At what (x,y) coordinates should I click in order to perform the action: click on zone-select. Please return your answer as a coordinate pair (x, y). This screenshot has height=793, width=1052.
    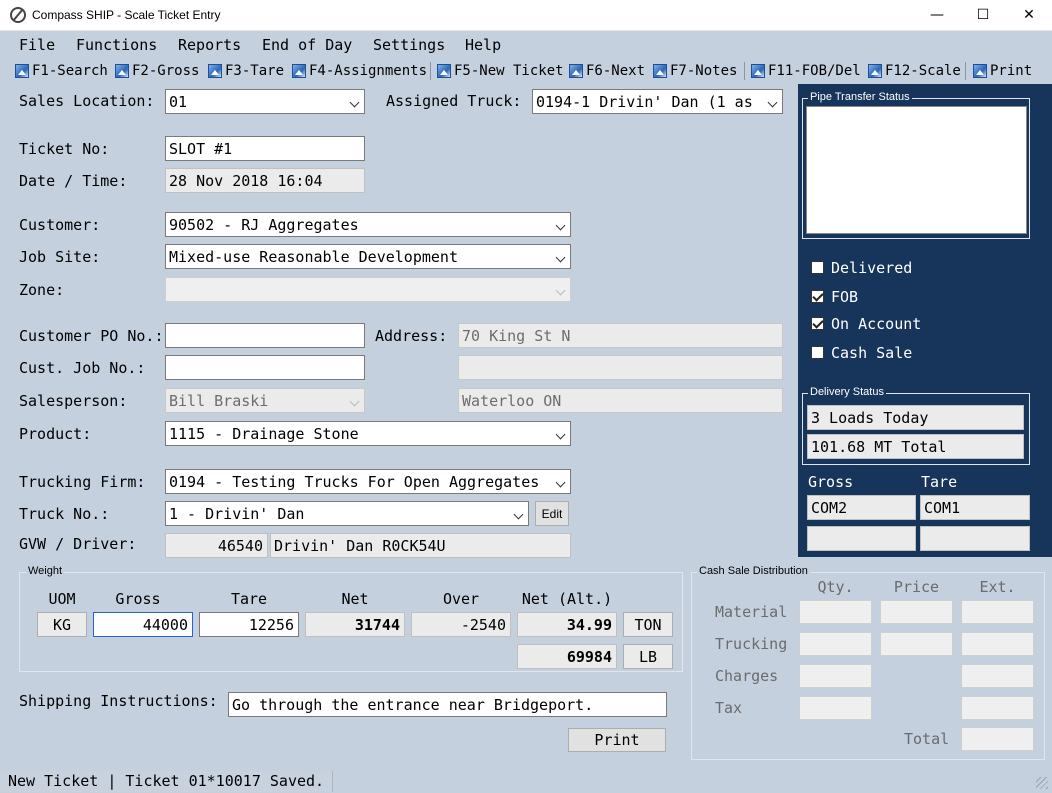
    Looking at the image, I should click on (368, 289).